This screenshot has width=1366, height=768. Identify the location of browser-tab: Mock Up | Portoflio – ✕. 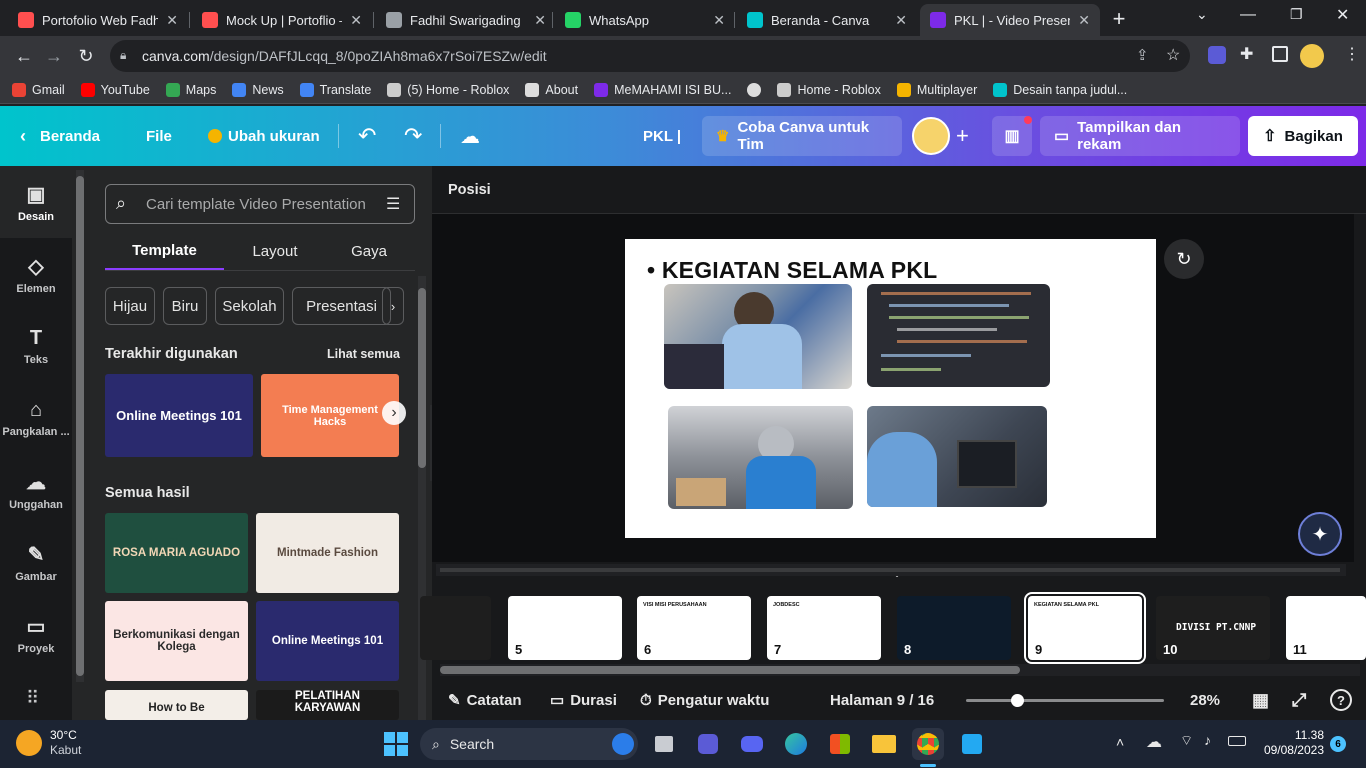
(282, 20).